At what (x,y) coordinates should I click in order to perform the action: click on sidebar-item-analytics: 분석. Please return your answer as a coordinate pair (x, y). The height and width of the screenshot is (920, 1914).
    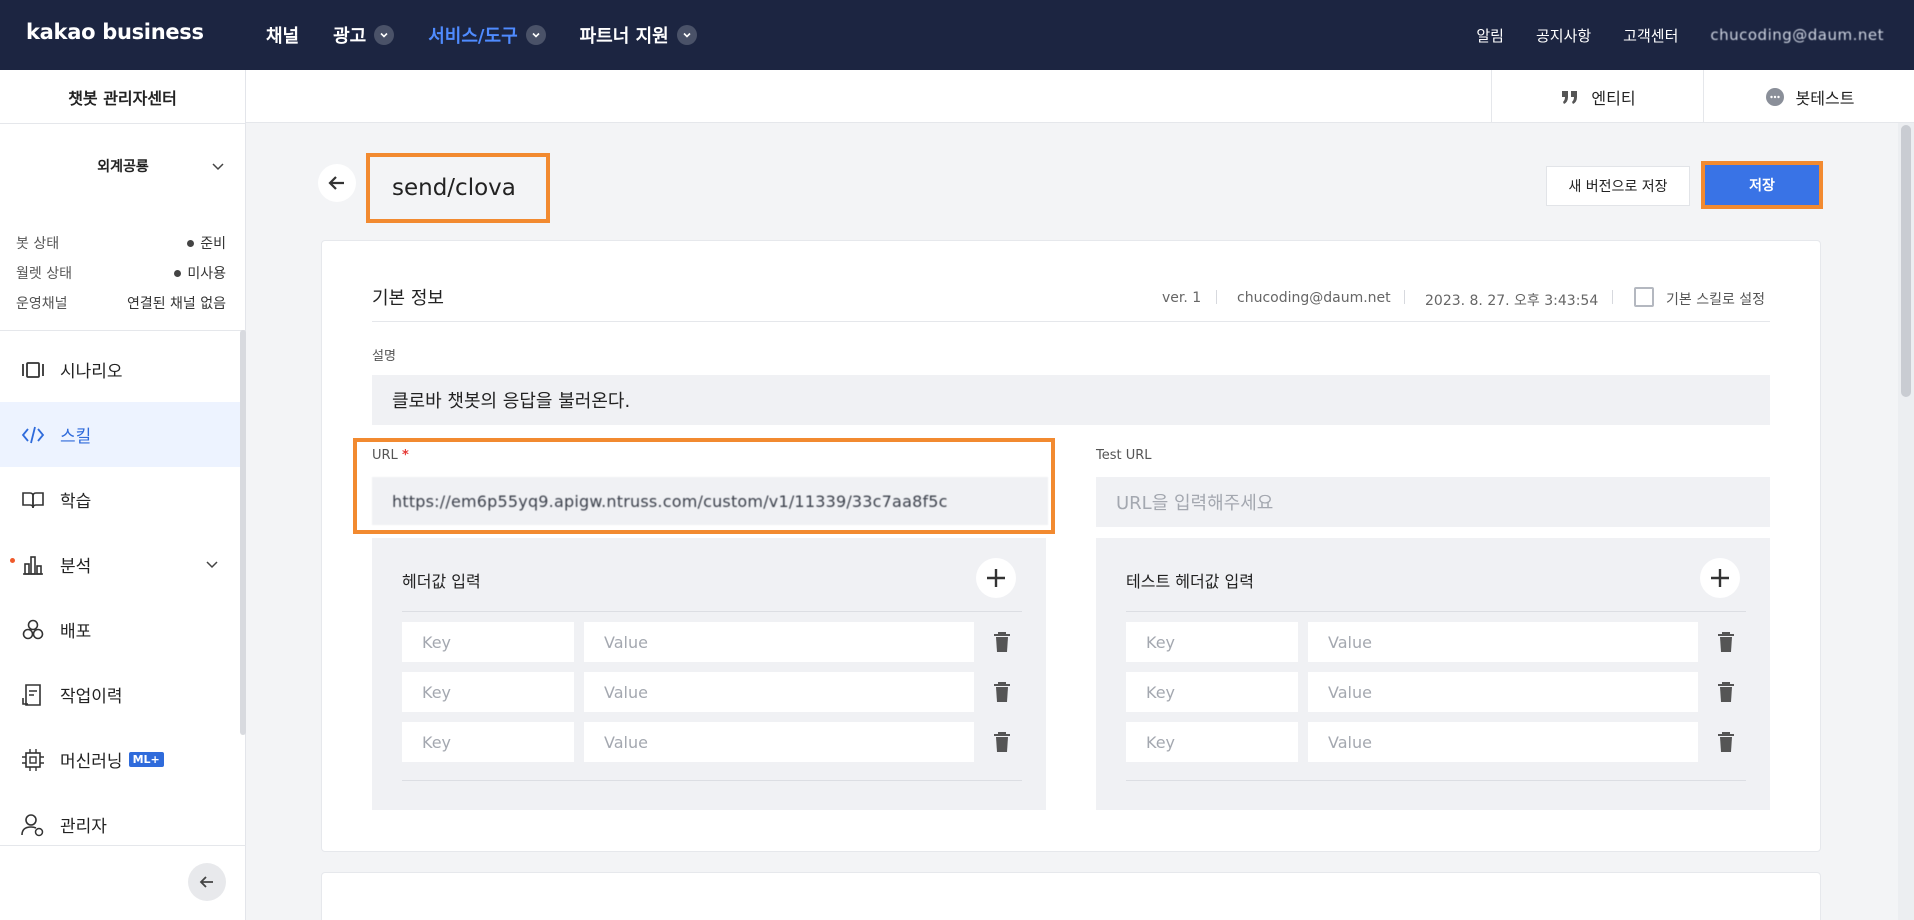
    Looking at the image, I should click on (120, 564).